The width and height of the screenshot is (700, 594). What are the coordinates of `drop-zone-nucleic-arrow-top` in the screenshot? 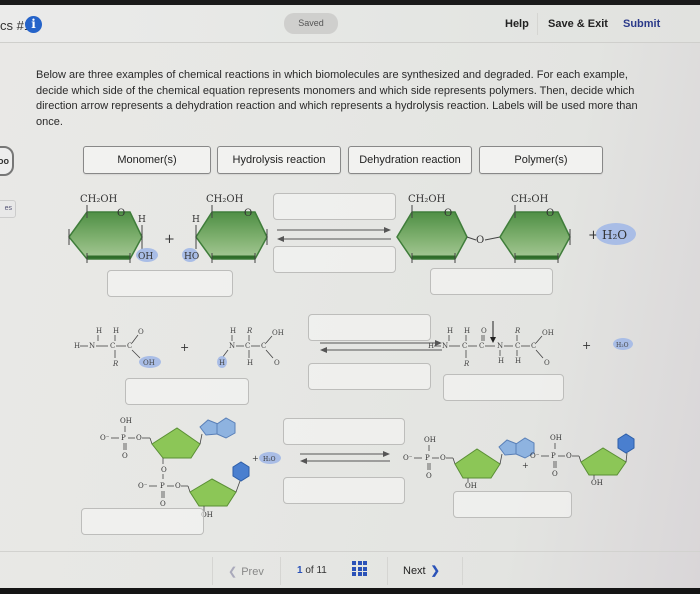 It's located at (344, 431).